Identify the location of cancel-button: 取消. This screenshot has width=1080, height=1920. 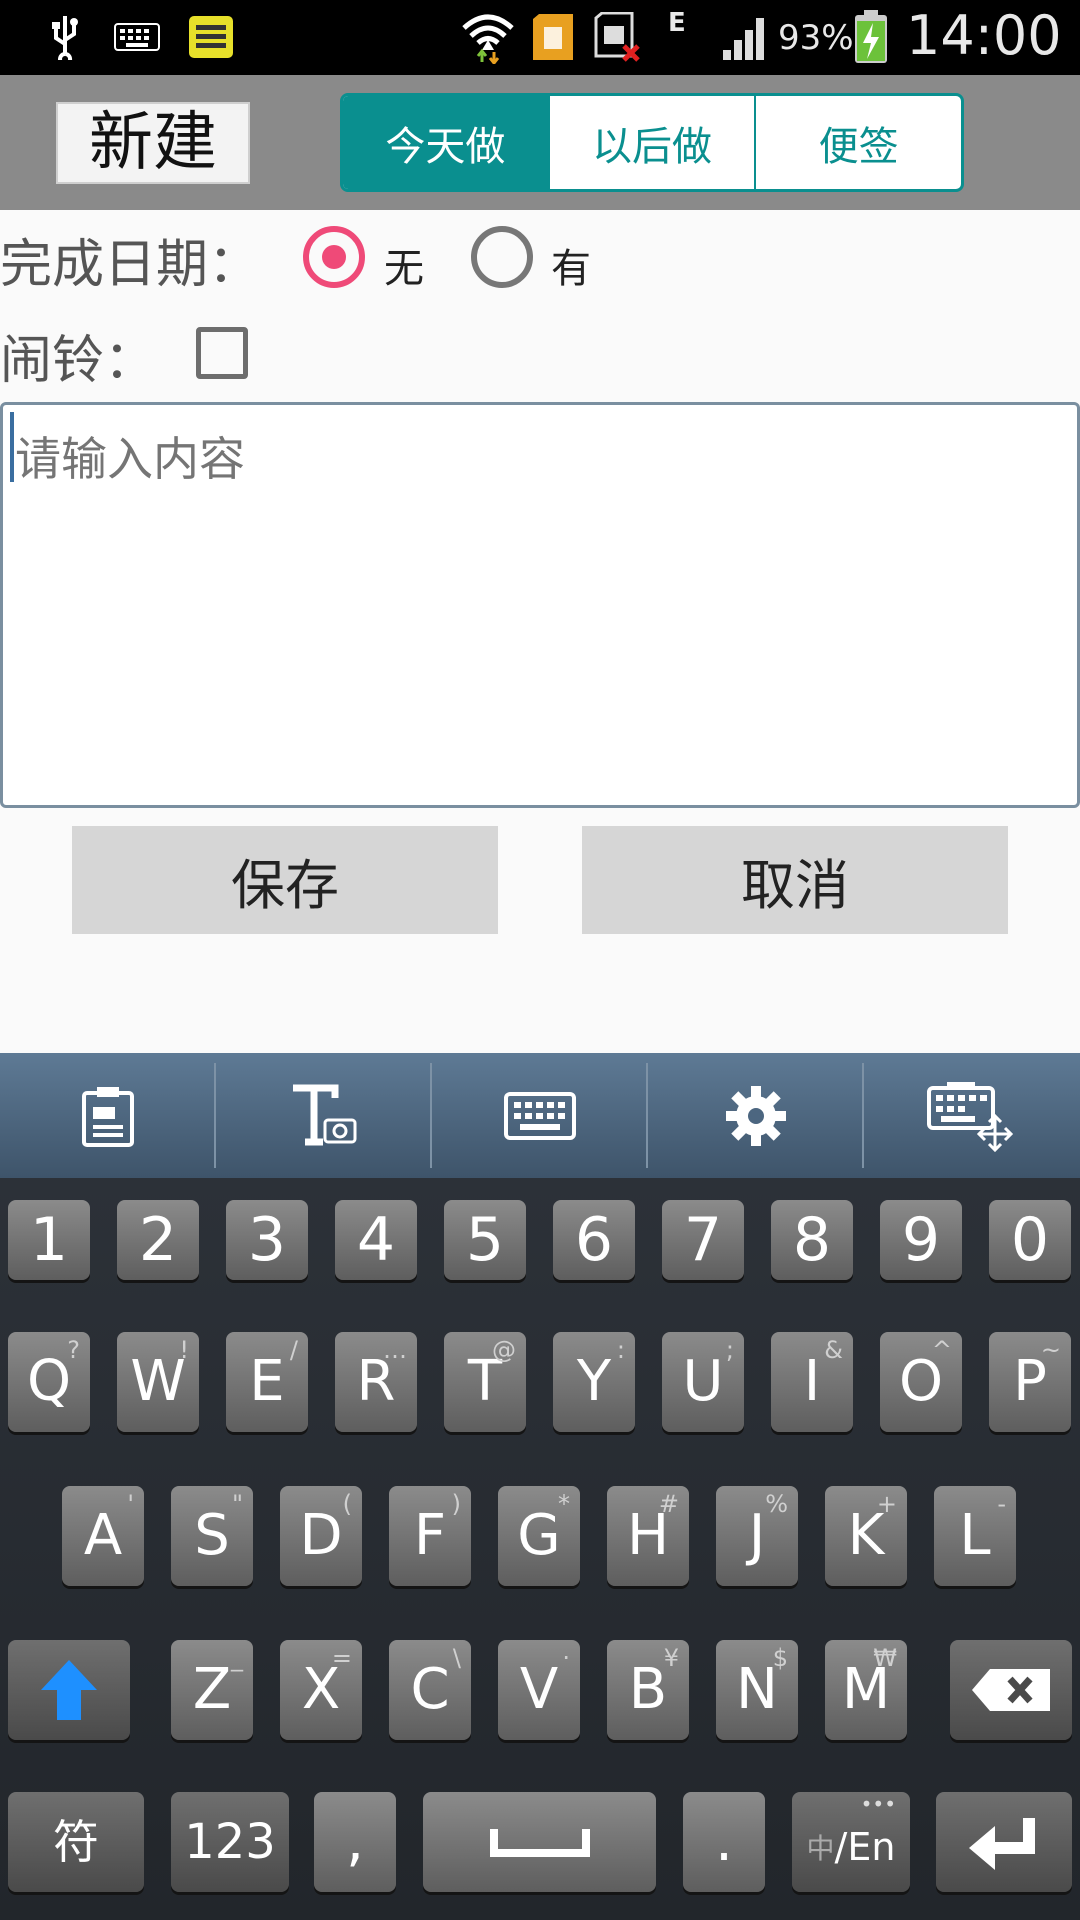
(795, 880).